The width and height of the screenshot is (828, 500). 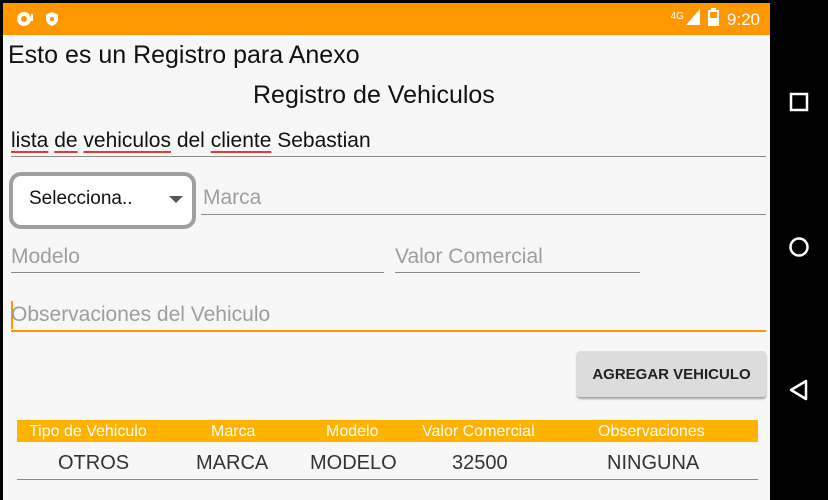 I want to click on table-cell: NINGUNA, so click(x=653, y=463).